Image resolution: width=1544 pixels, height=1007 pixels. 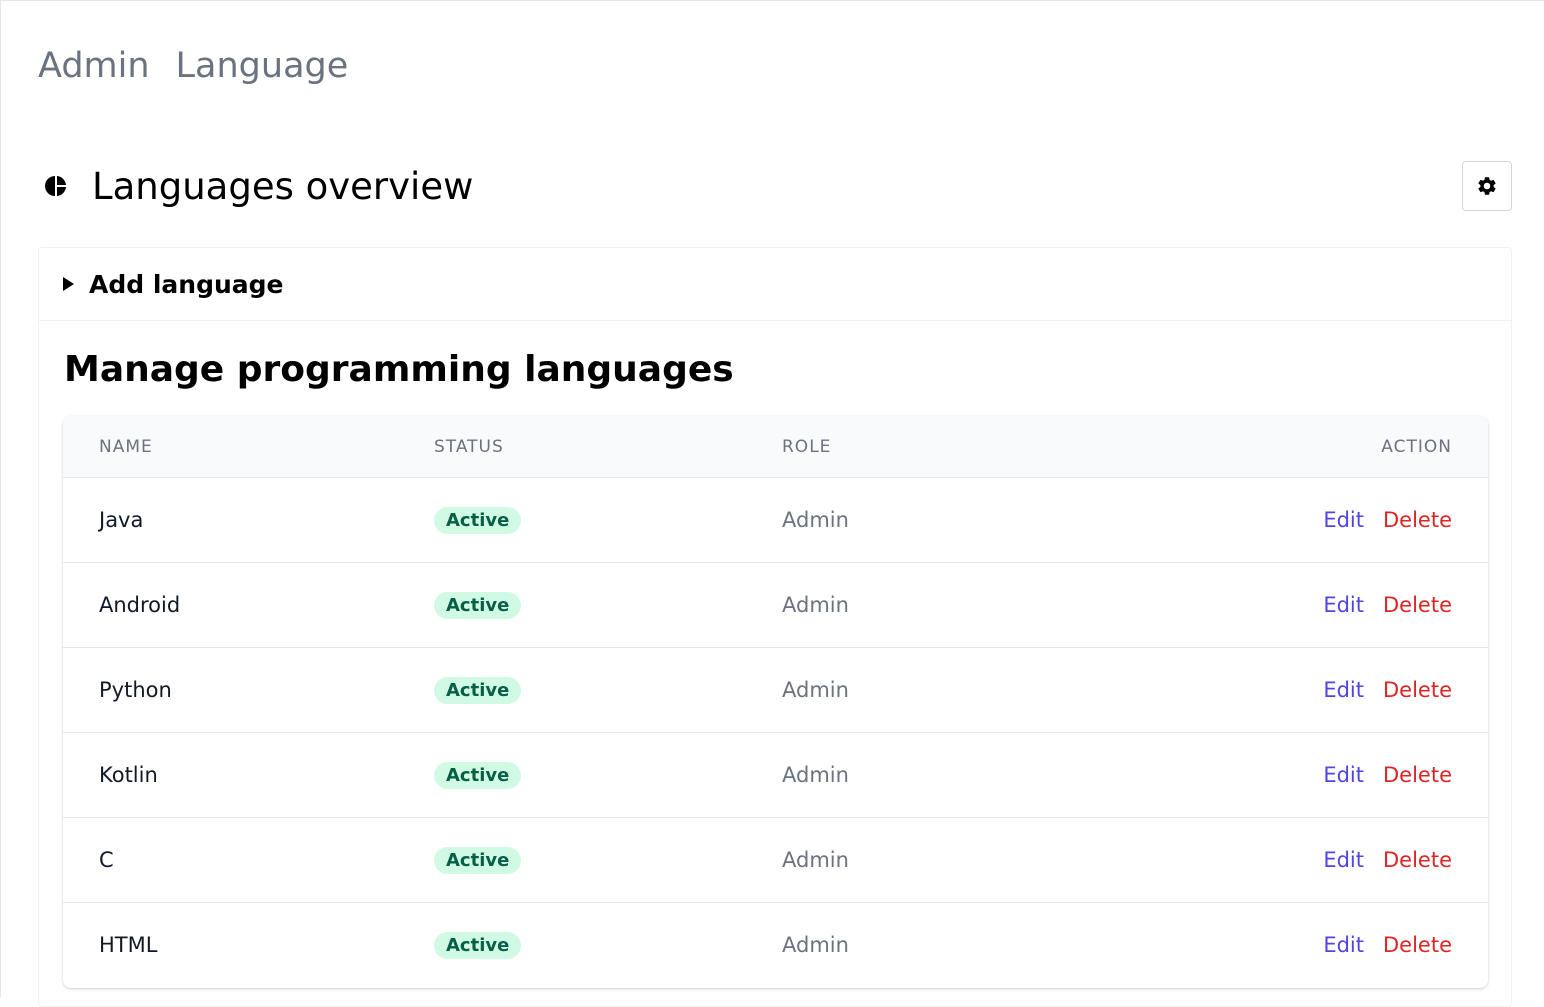 What do you see at coordinates (469, 447) in the screenshot?
I see `column-header-status: STATUS` at bounding box center [469, 447].